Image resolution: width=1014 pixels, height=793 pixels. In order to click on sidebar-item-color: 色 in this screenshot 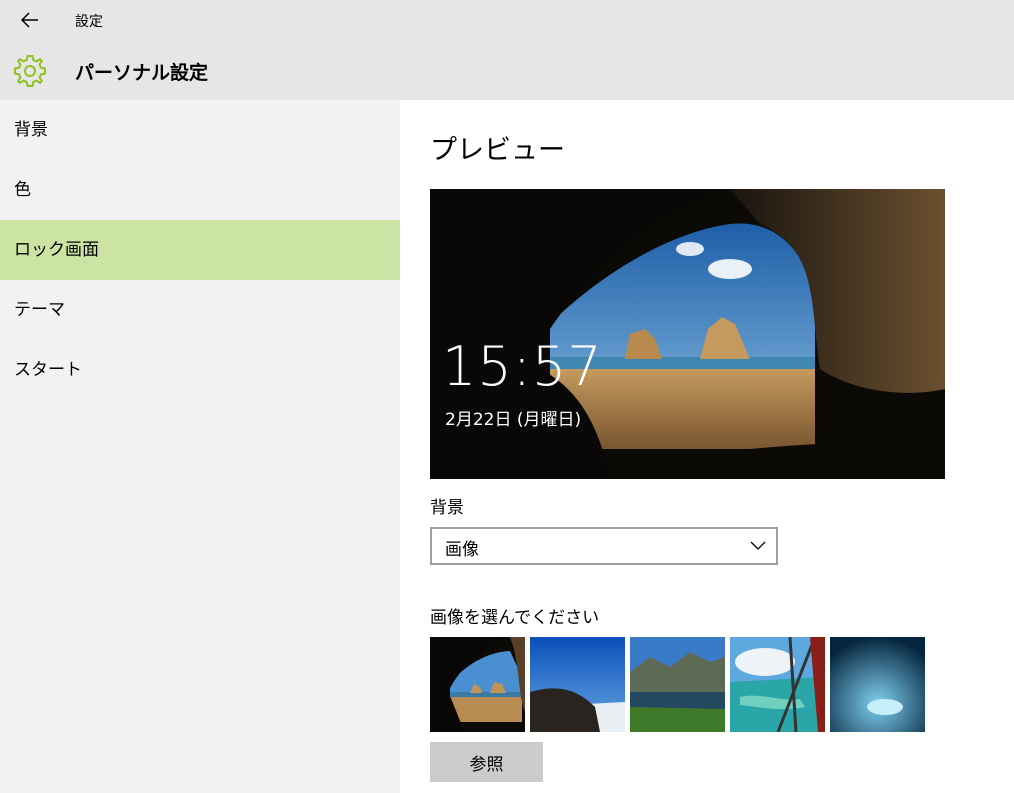, I will do `click(200, 190)`.